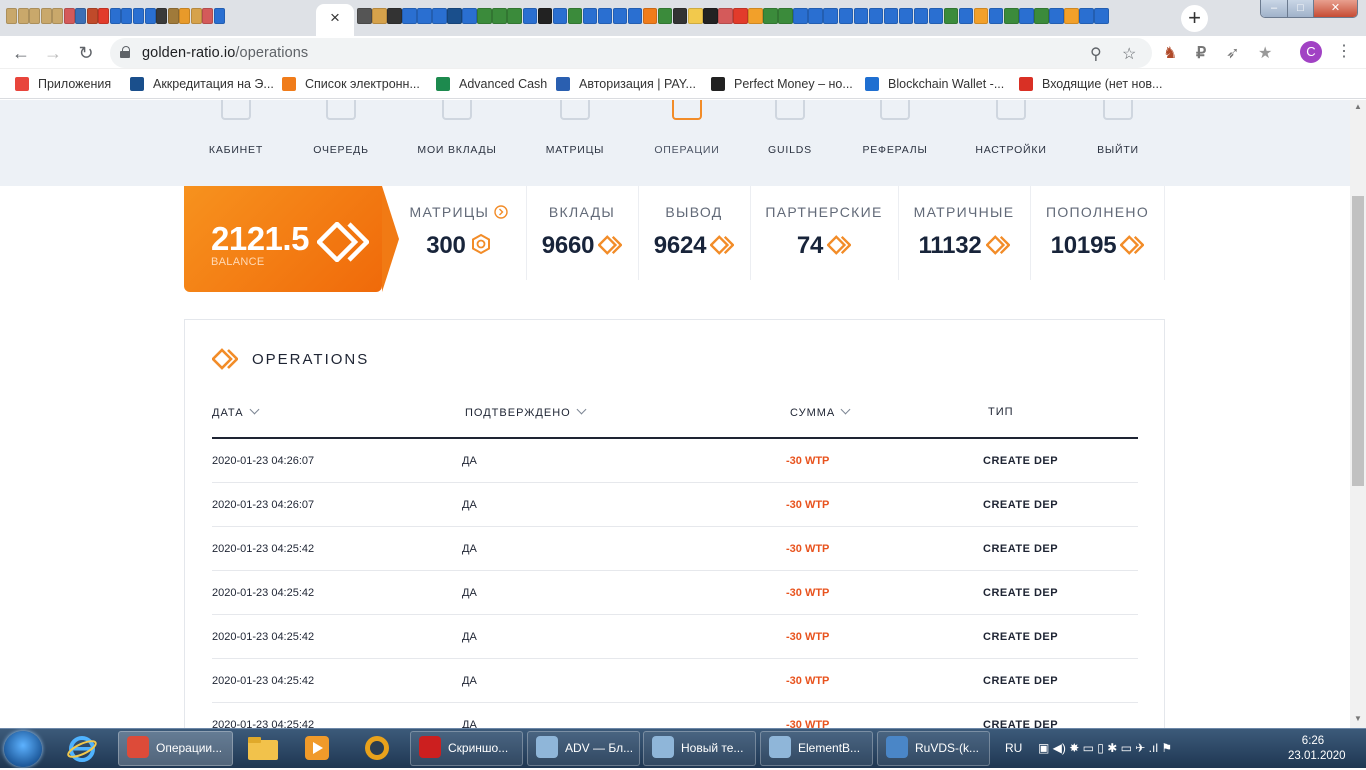 The image size is (1366, 770). I want to click on scrollbar-thumb, so click(1358, 341).